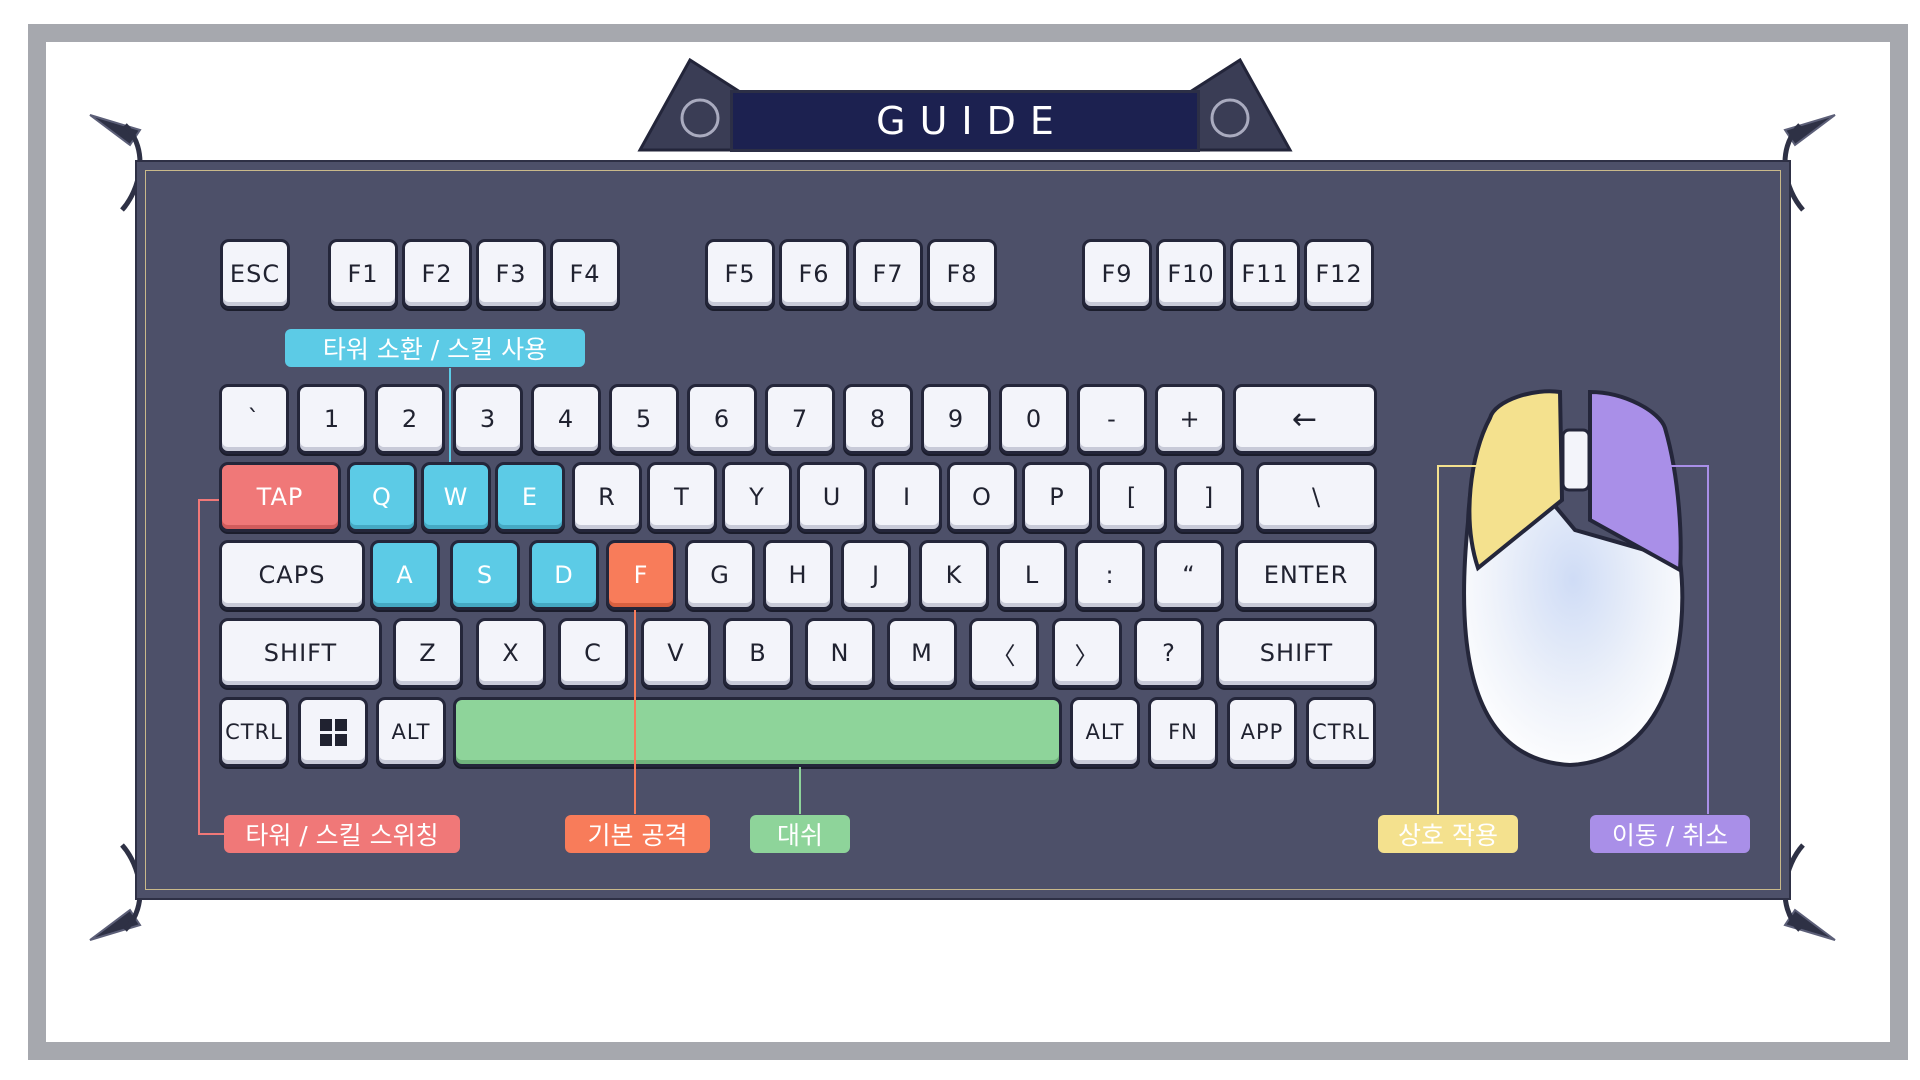 The width and height of the screenshot is (1920, 1080). What do you see at coordinates (211, 667) in the screenshot?
I see `line-tower-skill-switch` at bounding box center [211, 667].